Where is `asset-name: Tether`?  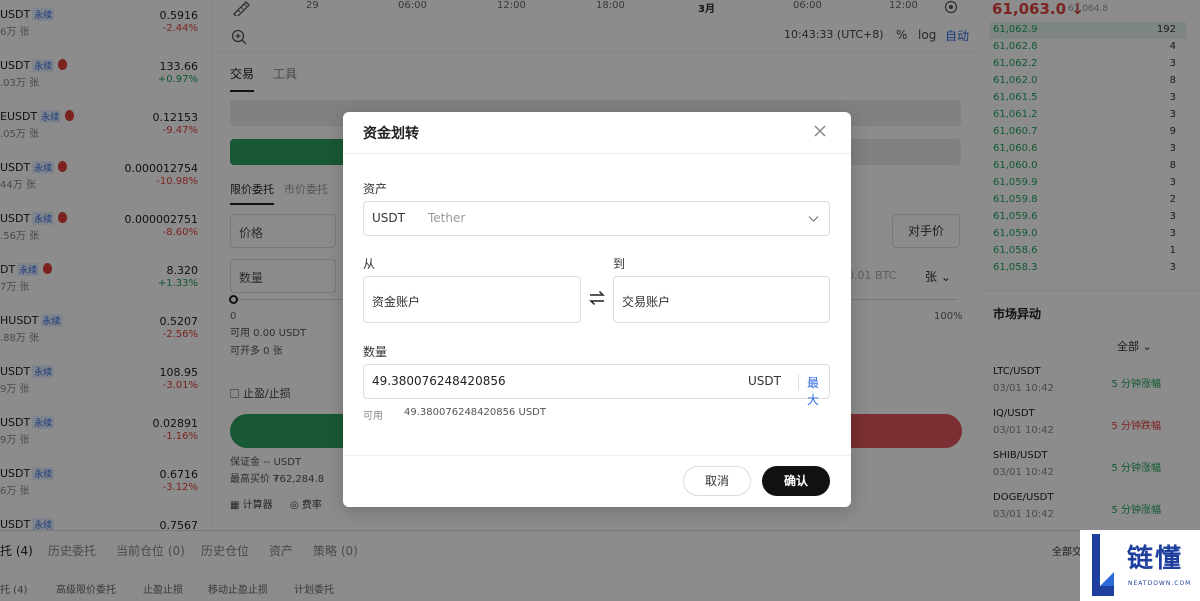
asset-name: Tether is located at coordinates (447, 218).